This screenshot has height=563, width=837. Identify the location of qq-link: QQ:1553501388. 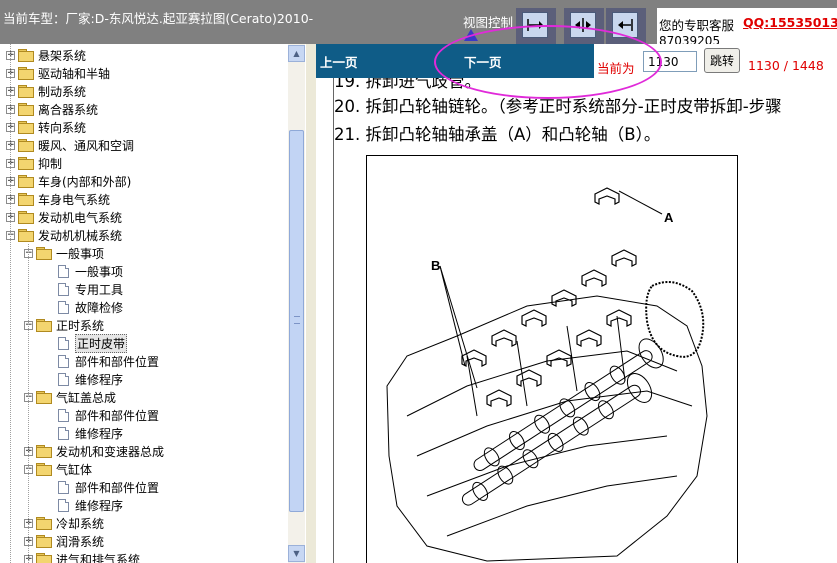
(790, 22).